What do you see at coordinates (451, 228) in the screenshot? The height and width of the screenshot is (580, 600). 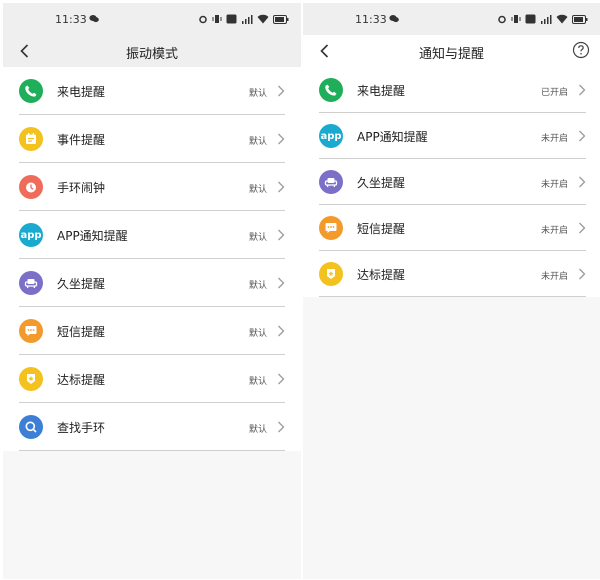 I see `list-item-sms-reminder: 短信提醒 未开启` at bounding box center [451, 228].